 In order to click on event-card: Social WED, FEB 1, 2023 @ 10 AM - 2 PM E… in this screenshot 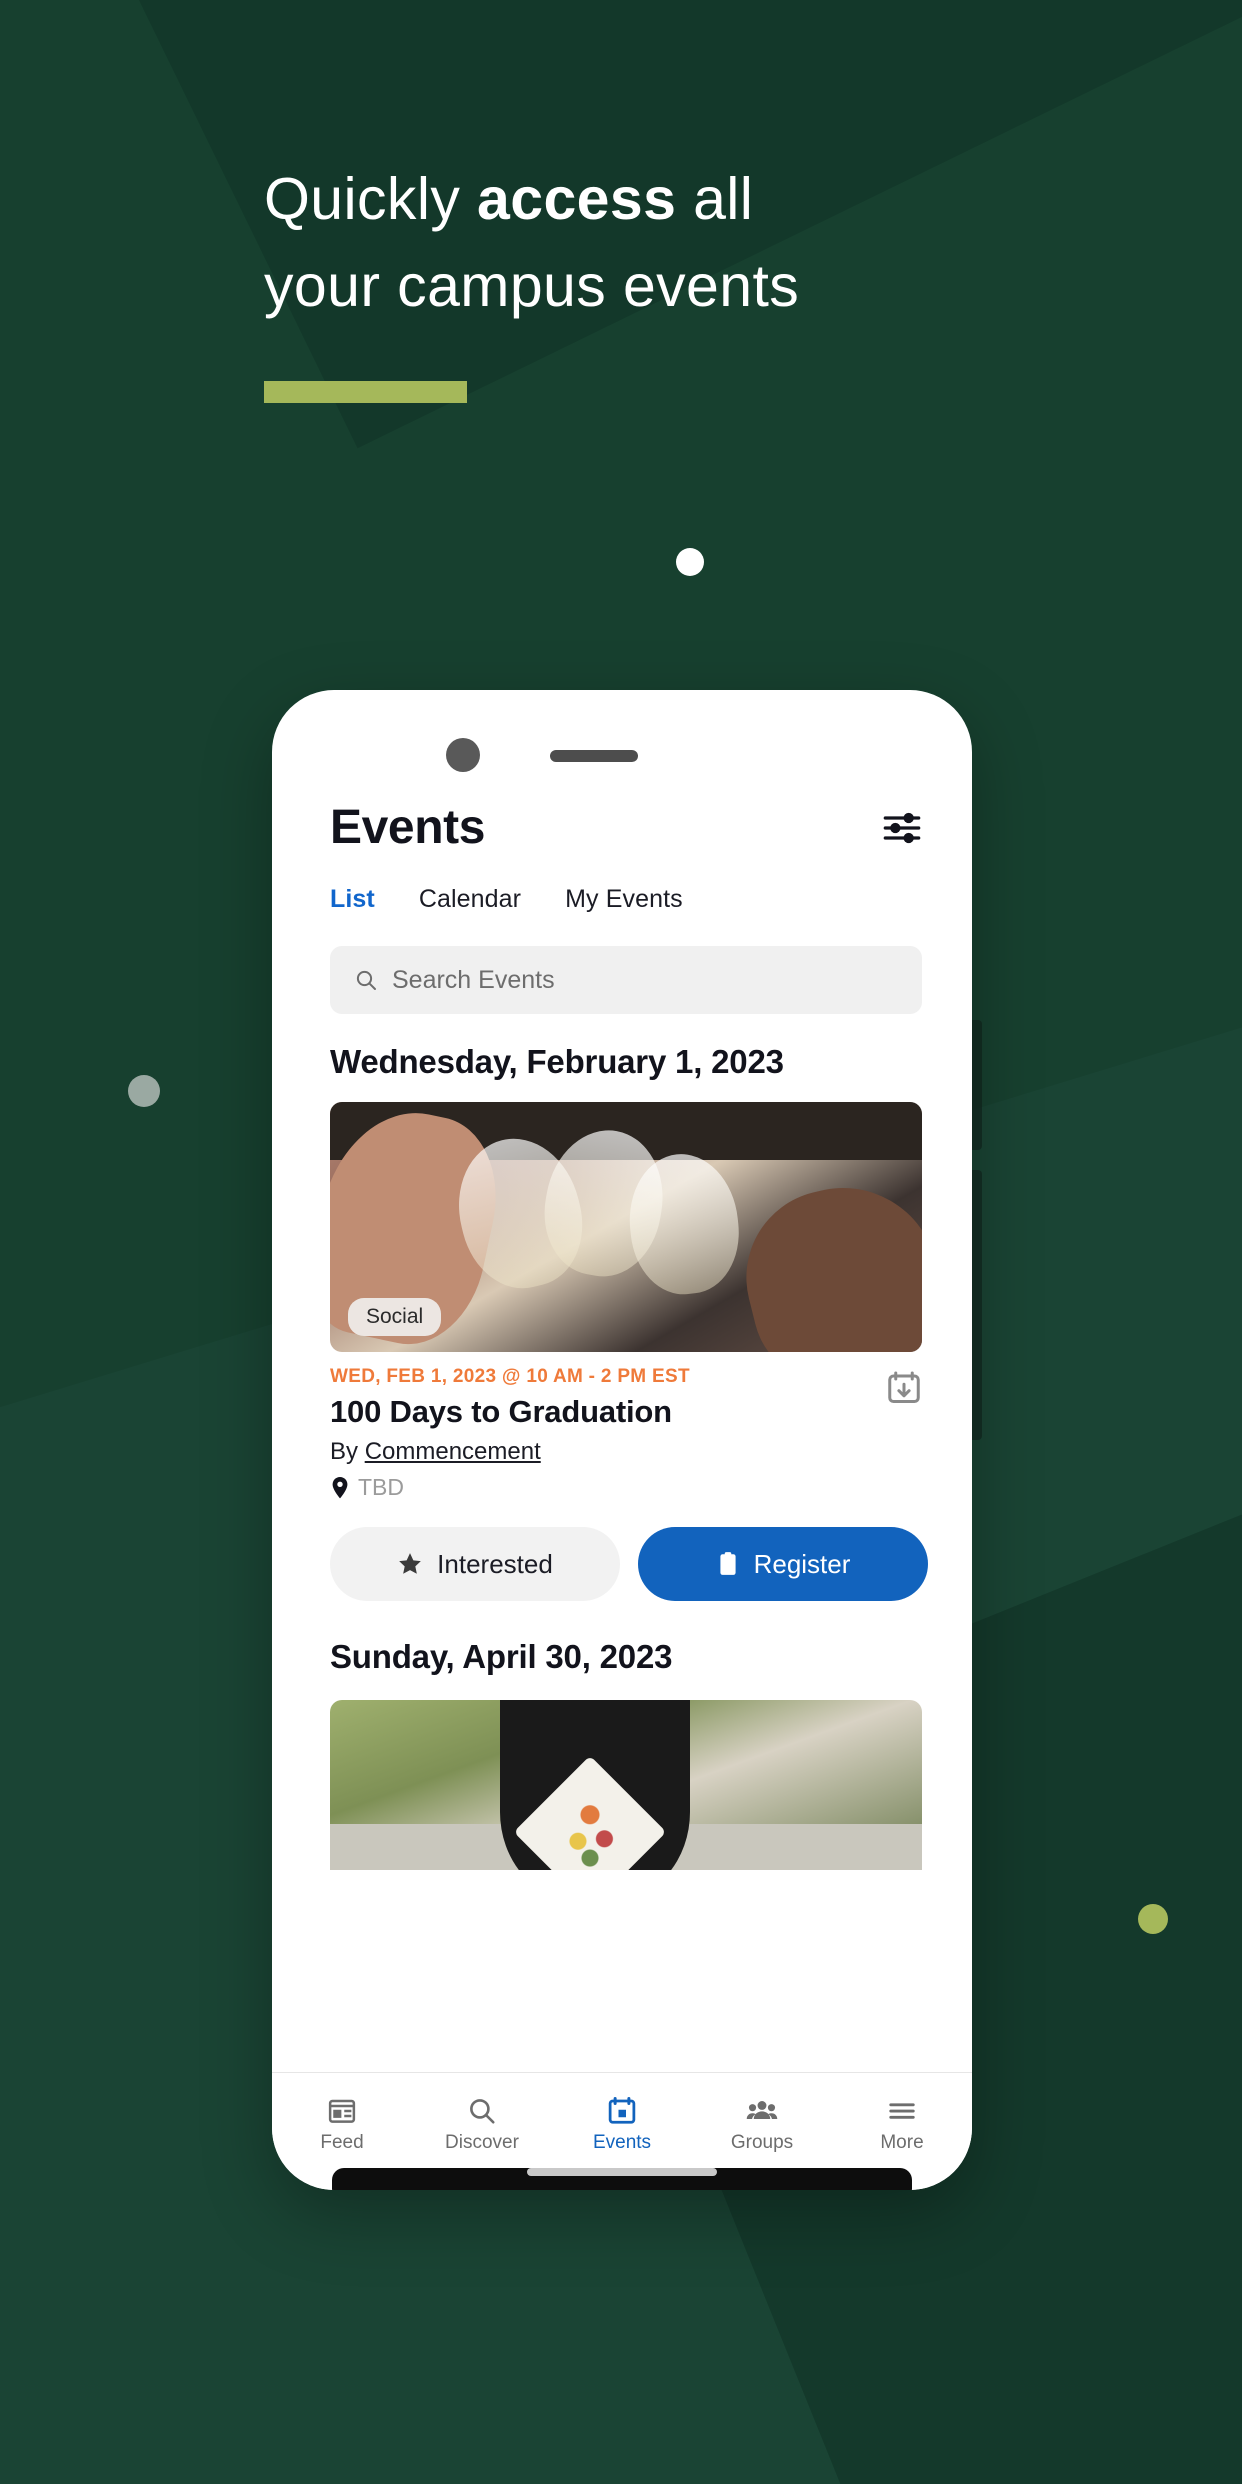, I will do `click(629, 1352)`.